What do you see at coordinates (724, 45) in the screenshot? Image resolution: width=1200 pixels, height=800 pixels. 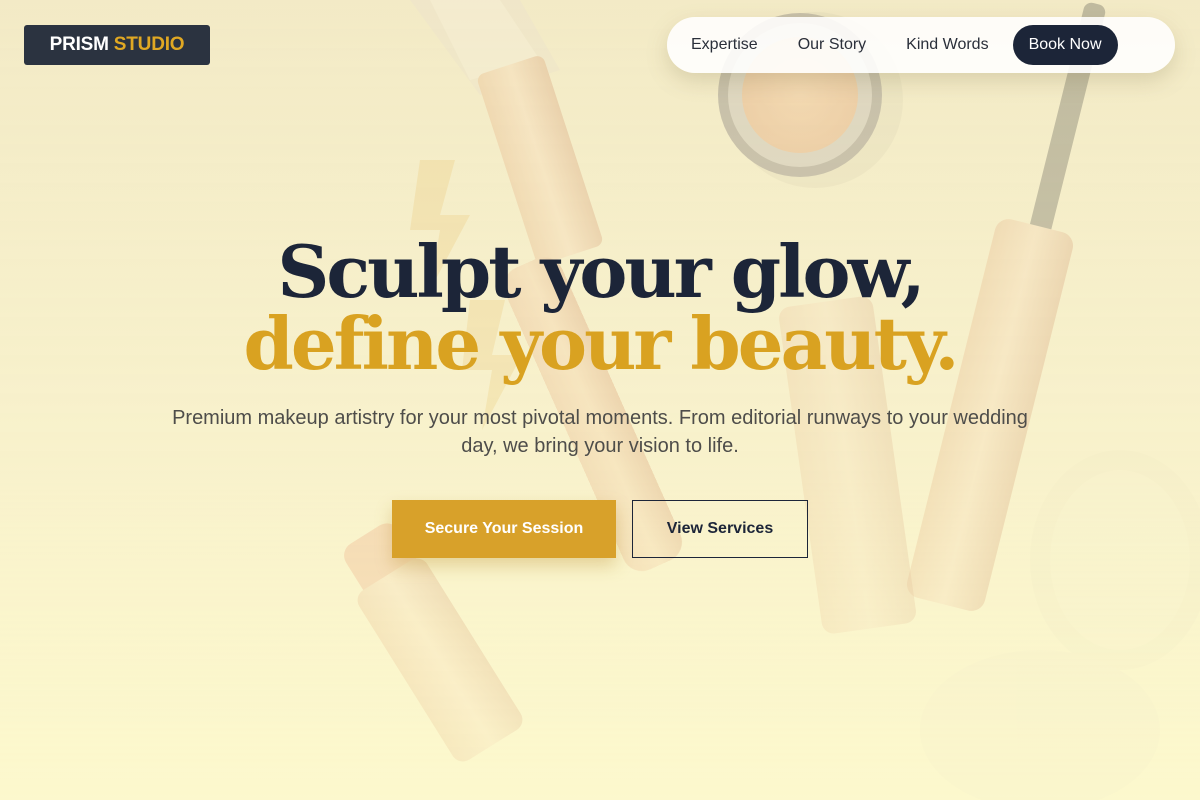 I see `nav-link-expertise: Expertise` at bounding box center [724, 45].